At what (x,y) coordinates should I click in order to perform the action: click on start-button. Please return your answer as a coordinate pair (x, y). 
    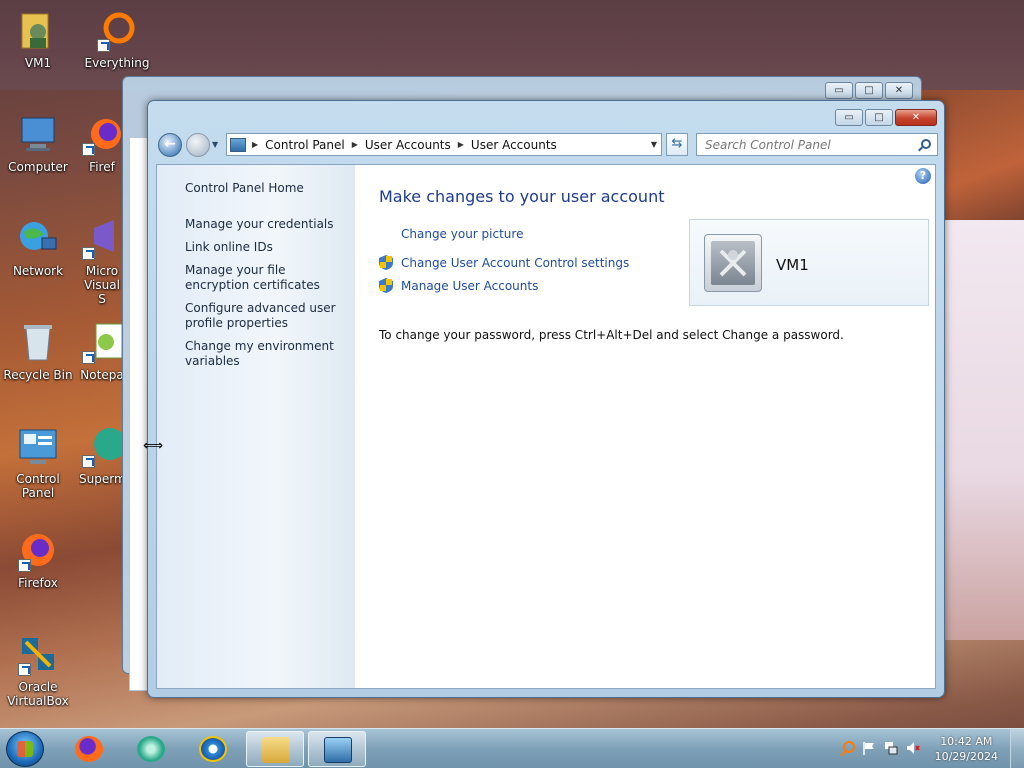
    Looking at the image, I should click on (25, 749).